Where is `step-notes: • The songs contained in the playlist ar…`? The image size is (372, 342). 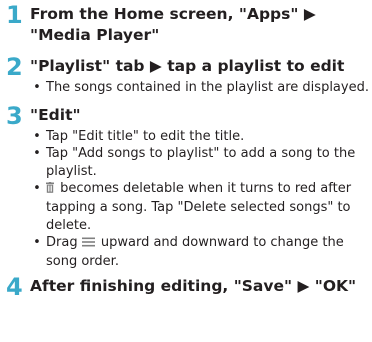 step-notes: • The songs contained in the playlist ar… is located at coordinates (201, 88).